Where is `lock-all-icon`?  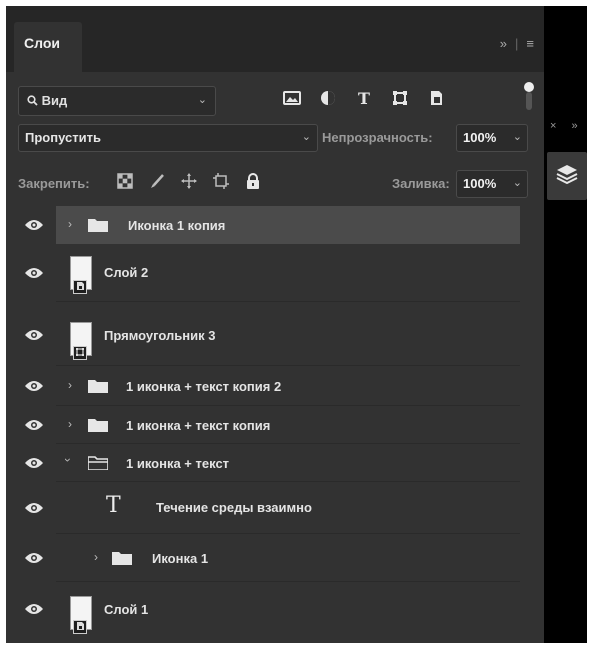
lock-all-icon is located at coordinates (253, 181).